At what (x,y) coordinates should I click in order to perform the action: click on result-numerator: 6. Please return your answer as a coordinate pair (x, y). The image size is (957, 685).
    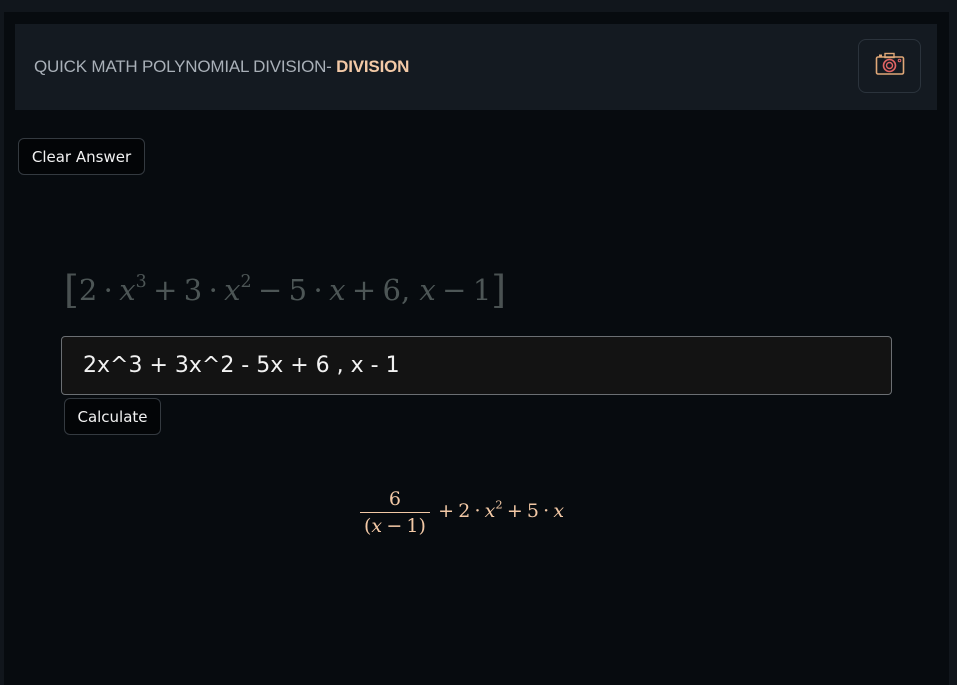
    Looking at the image, I should click on (394, 499).